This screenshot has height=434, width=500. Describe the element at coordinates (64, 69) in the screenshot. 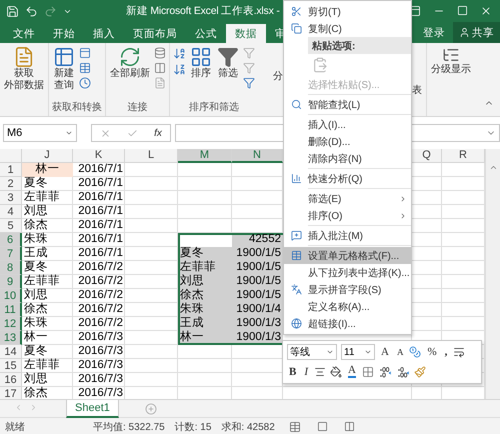

I see `new-query-button: 新建 查询` at that location.